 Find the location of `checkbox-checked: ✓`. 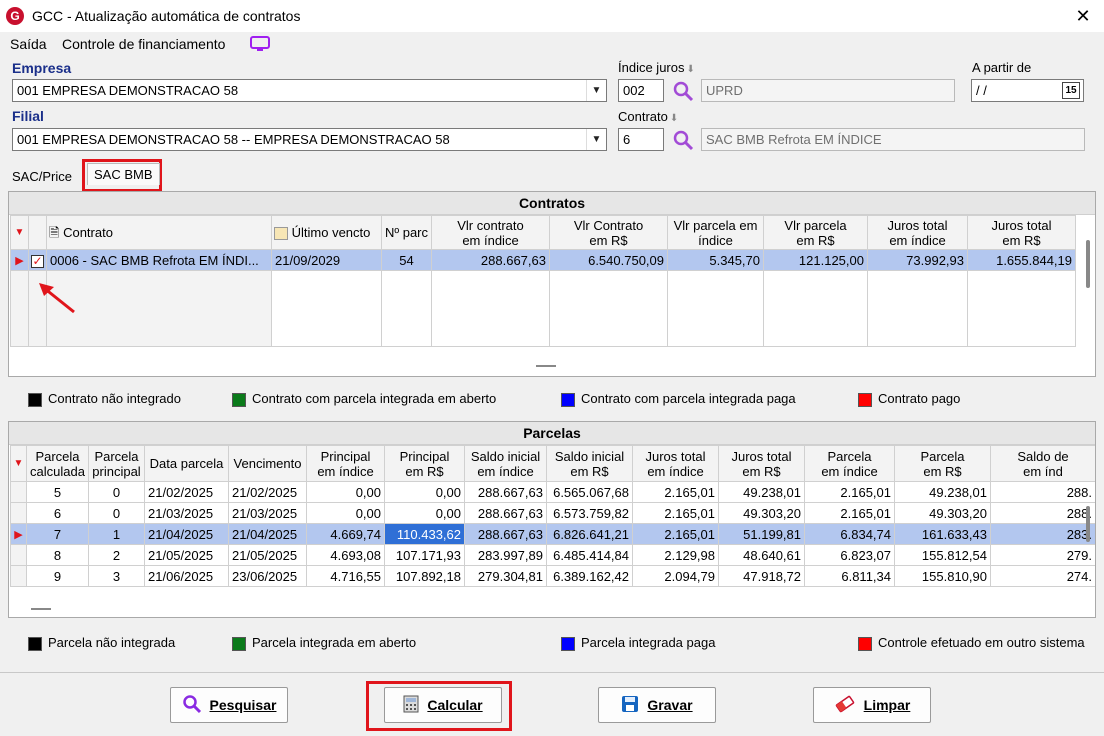

checkbox-checked: ✓ is located at coordinates (37, 261).